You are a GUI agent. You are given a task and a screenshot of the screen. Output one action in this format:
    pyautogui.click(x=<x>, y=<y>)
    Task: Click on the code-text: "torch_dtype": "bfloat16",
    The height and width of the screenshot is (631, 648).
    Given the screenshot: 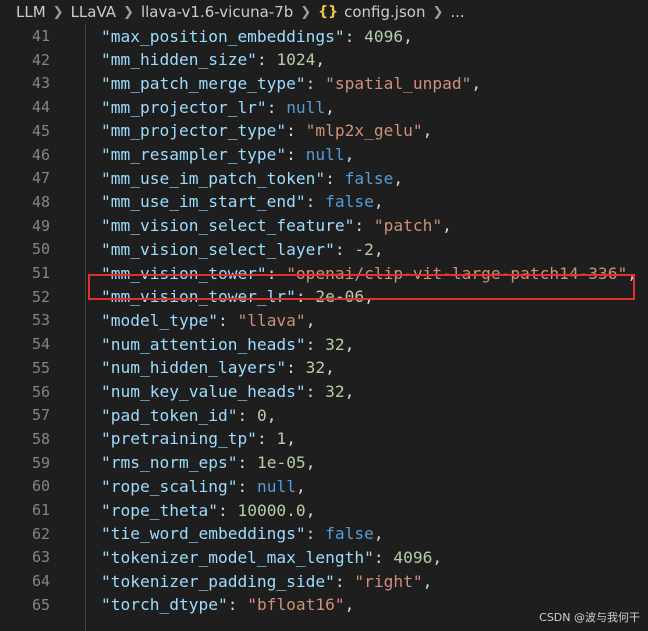 What is the action you would take?
    pyautogui.click(x=227, y=604)
    